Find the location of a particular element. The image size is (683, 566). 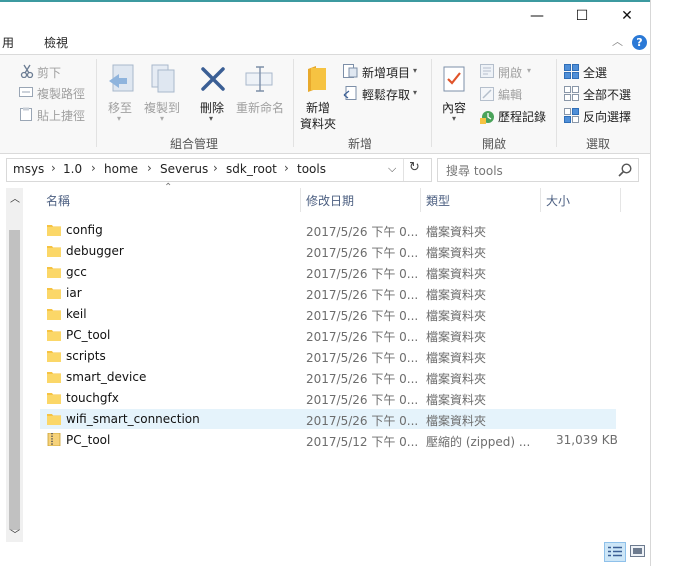

column-header-name: 名稱 is located at coordinates (58, 200).